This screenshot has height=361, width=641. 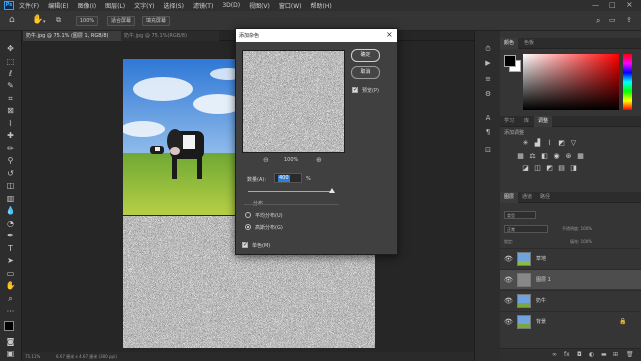 I want to click on quick-select-icon: ✎, so click(x=10, y=86).